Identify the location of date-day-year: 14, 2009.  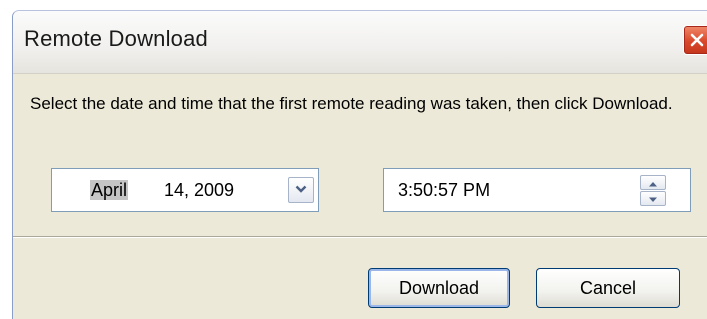
(199, 190).